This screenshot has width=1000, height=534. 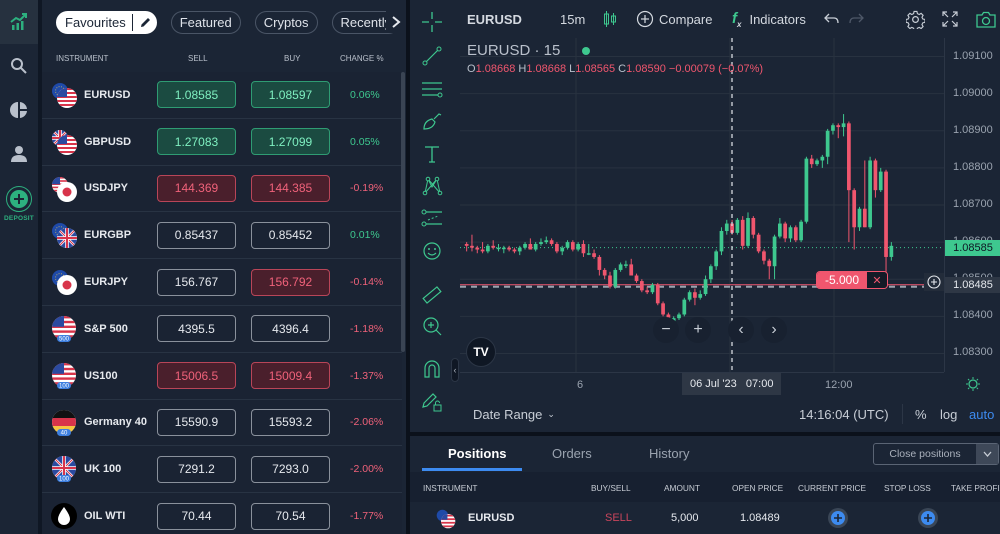 I want to click on buy-price-button: 156.792, so click(x=290, y=282).